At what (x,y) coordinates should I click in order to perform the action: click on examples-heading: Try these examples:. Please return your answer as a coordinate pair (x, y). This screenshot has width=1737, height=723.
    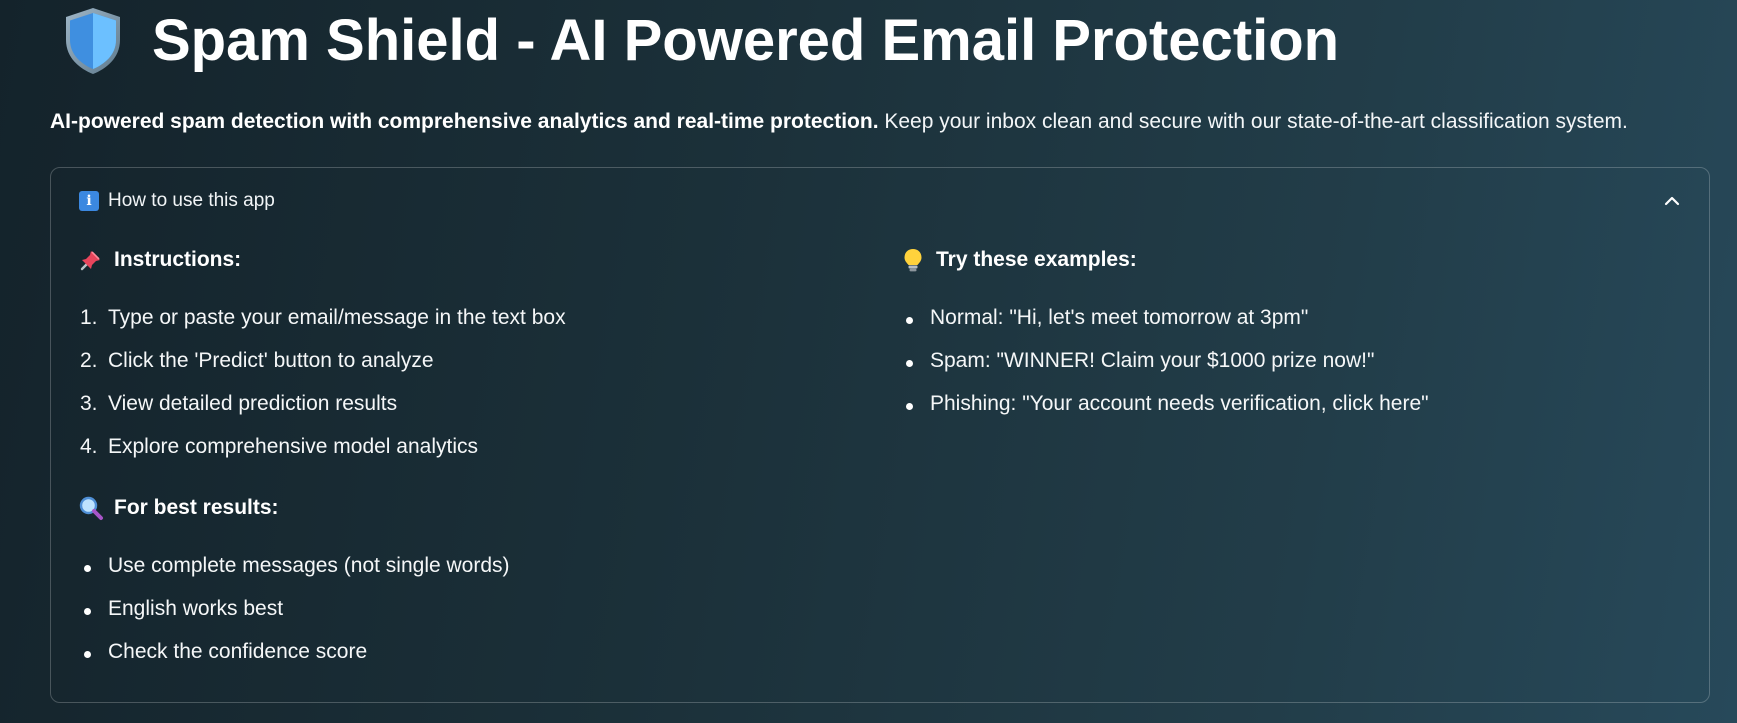
    Looking at the image, I should click on (1290, 260).